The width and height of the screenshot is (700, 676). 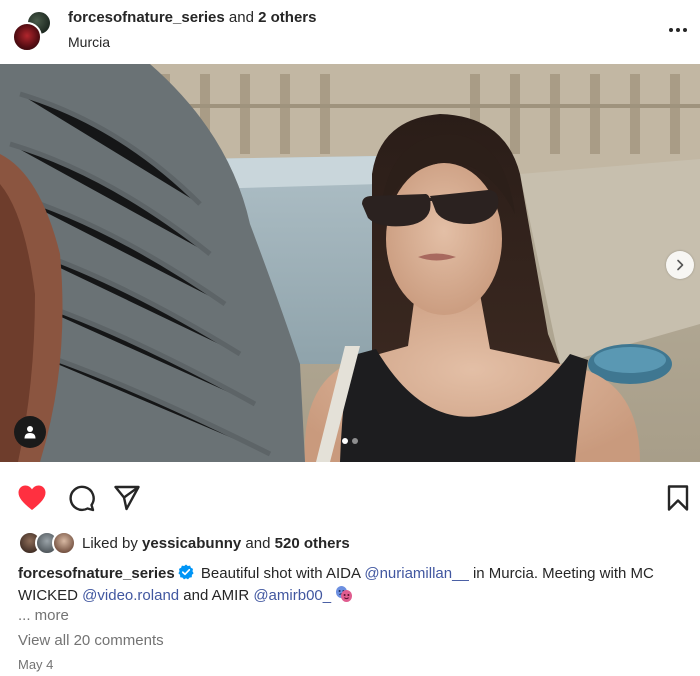 I want to click on save-button, so click(x=678, y=498).